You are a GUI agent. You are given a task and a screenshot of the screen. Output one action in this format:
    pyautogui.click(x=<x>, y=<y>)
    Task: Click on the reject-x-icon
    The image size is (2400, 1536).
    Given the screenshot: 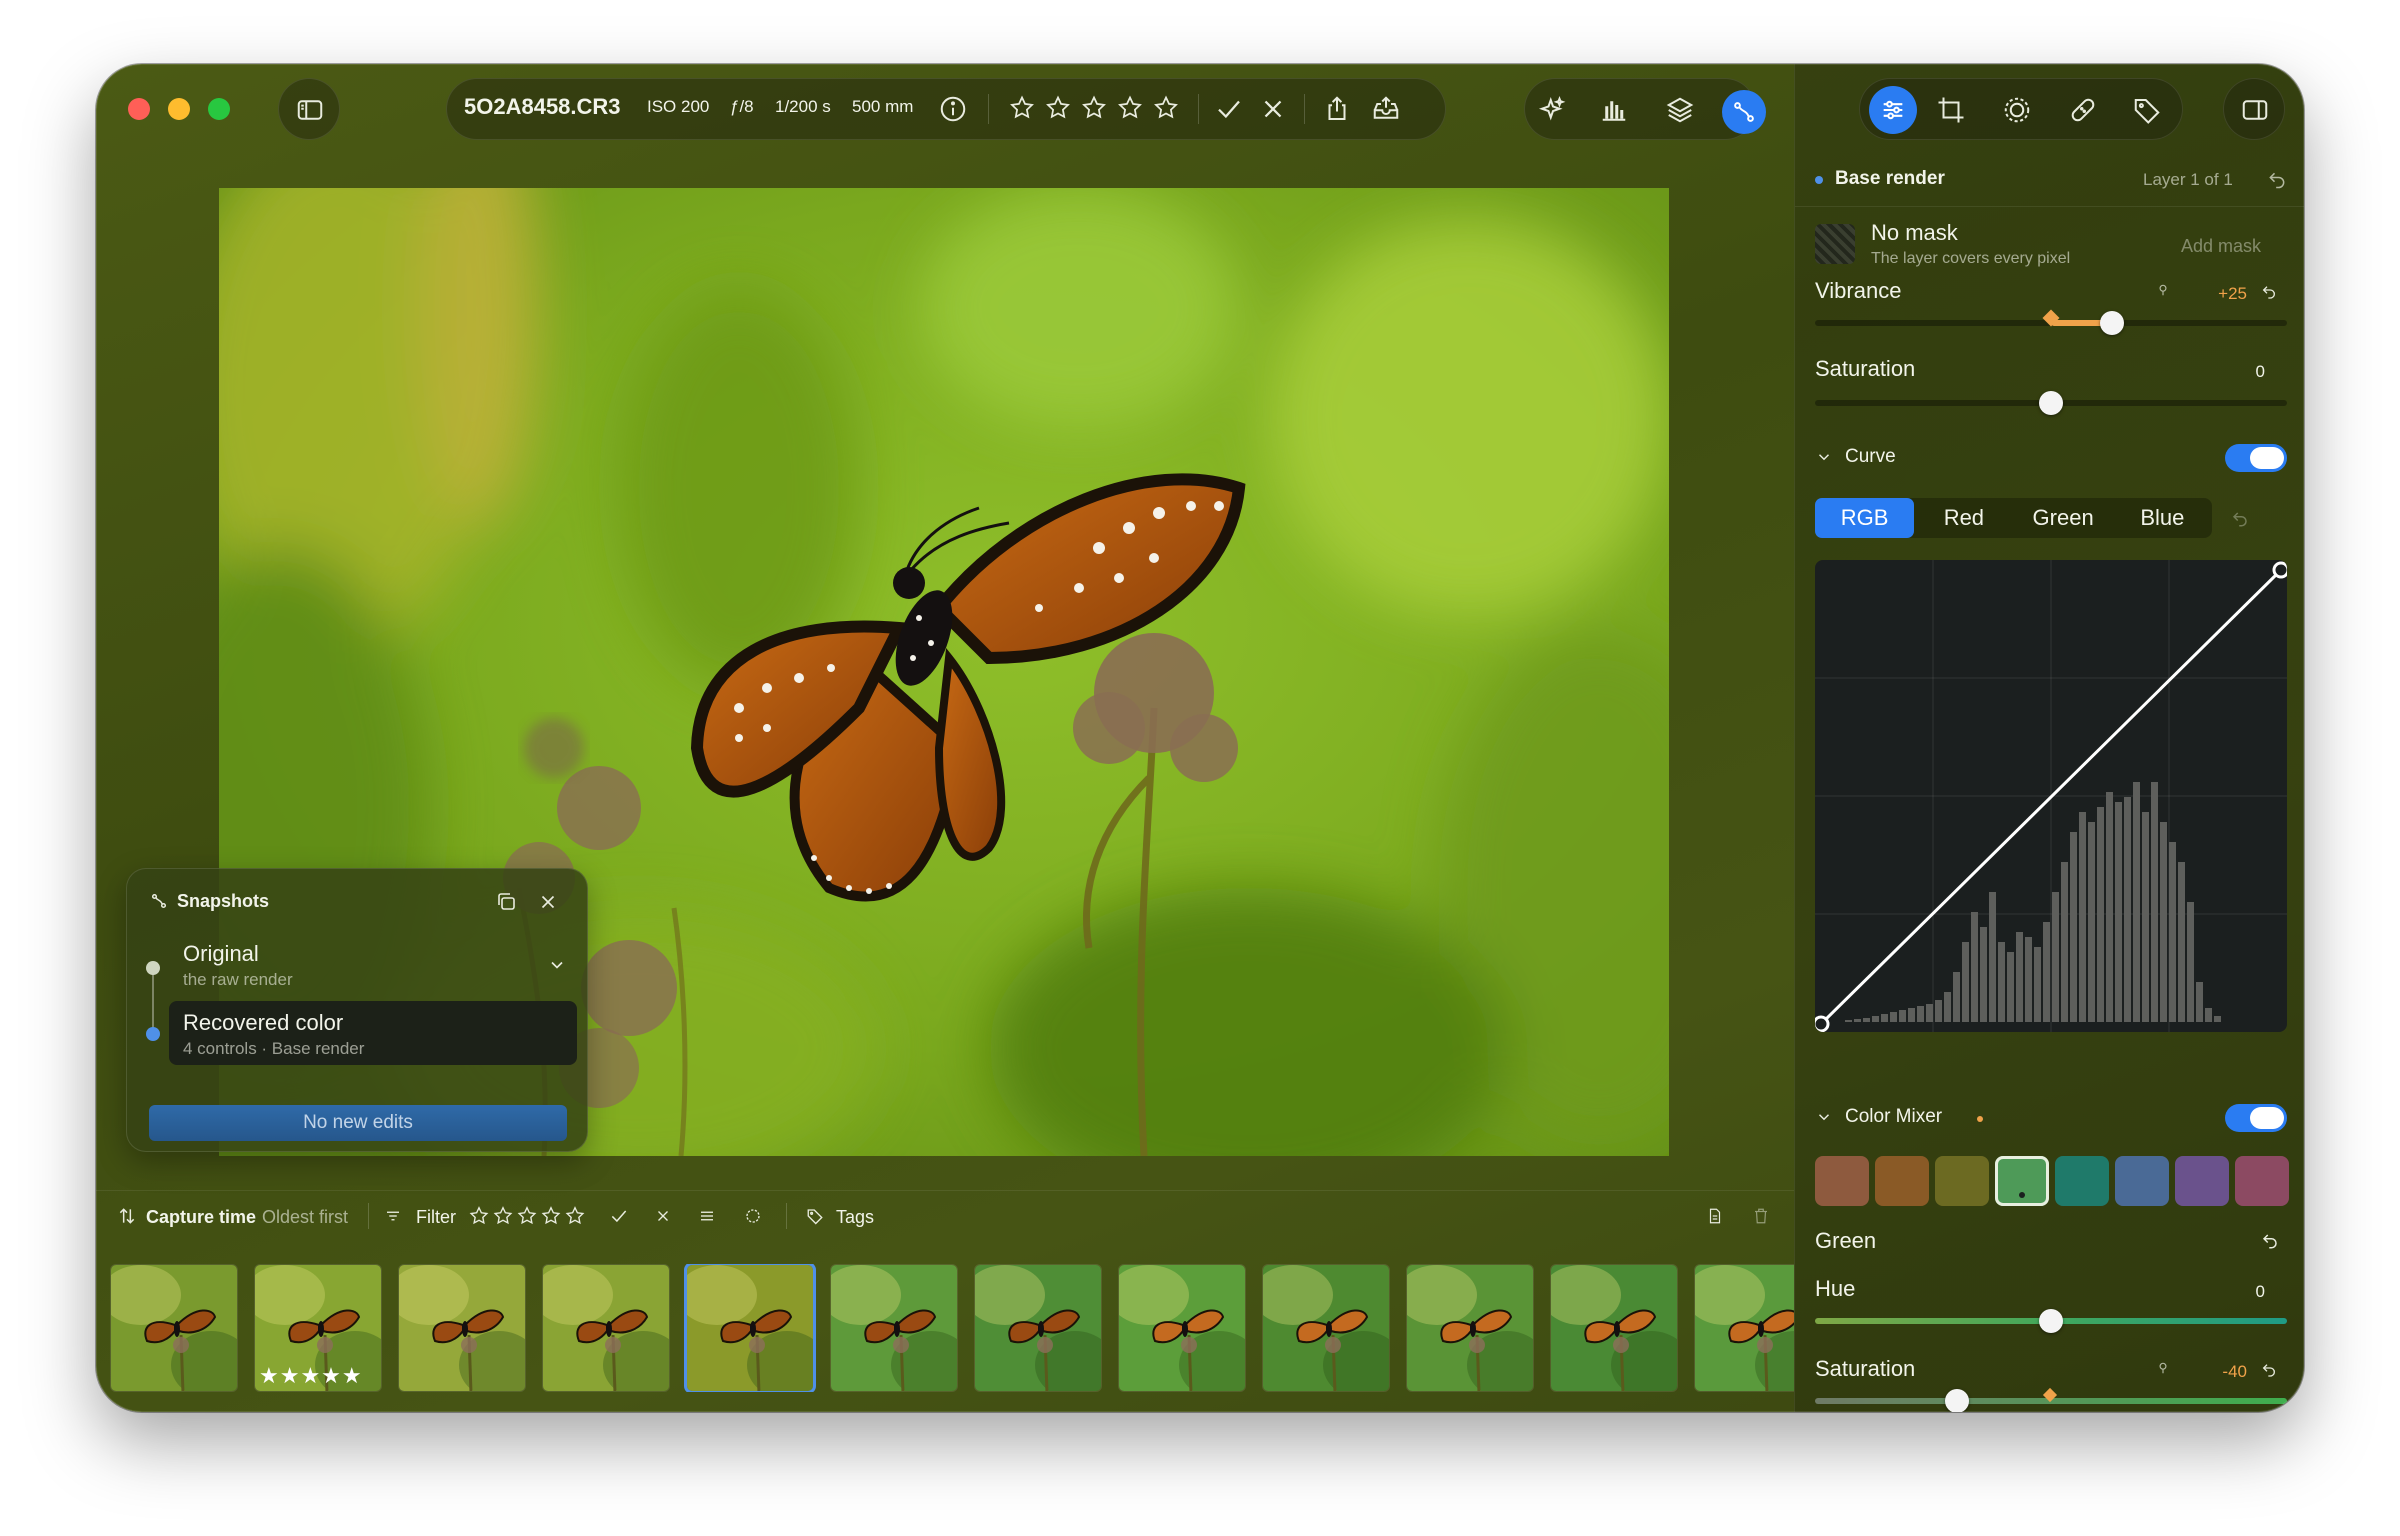 What is the action you would take?
    pyautogui.click(x=1273, y=109)
    